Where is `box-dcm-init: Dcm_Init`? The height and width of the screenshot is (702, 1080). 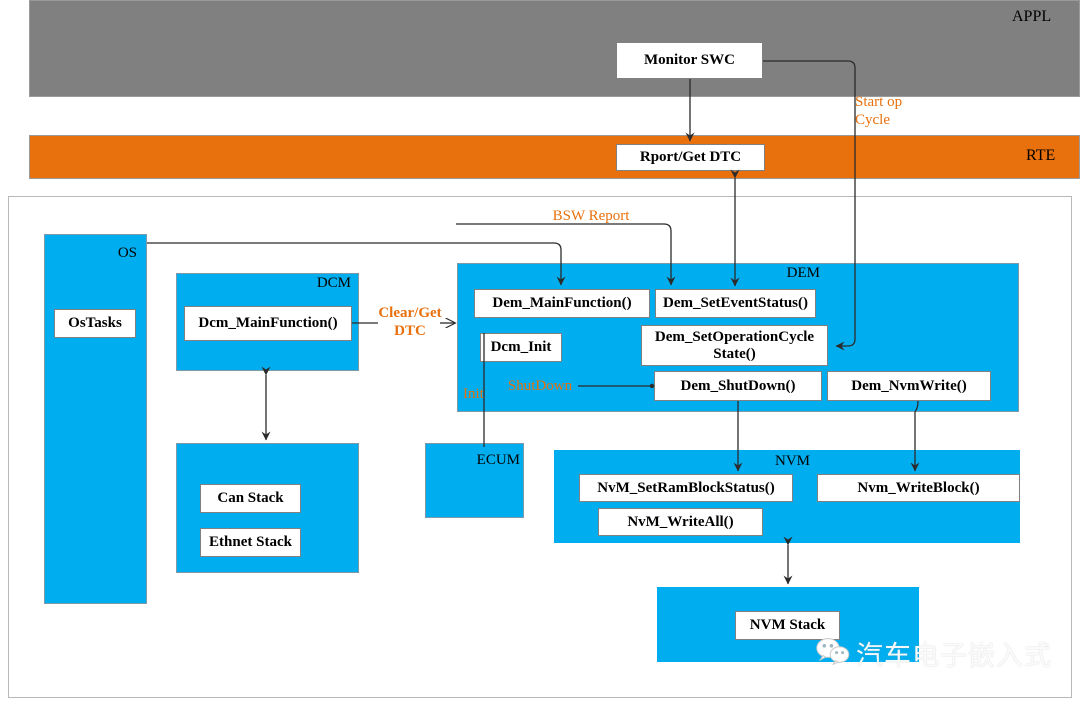 box-dcm-init: Dcm_Init is located at coordinates (521, 347).